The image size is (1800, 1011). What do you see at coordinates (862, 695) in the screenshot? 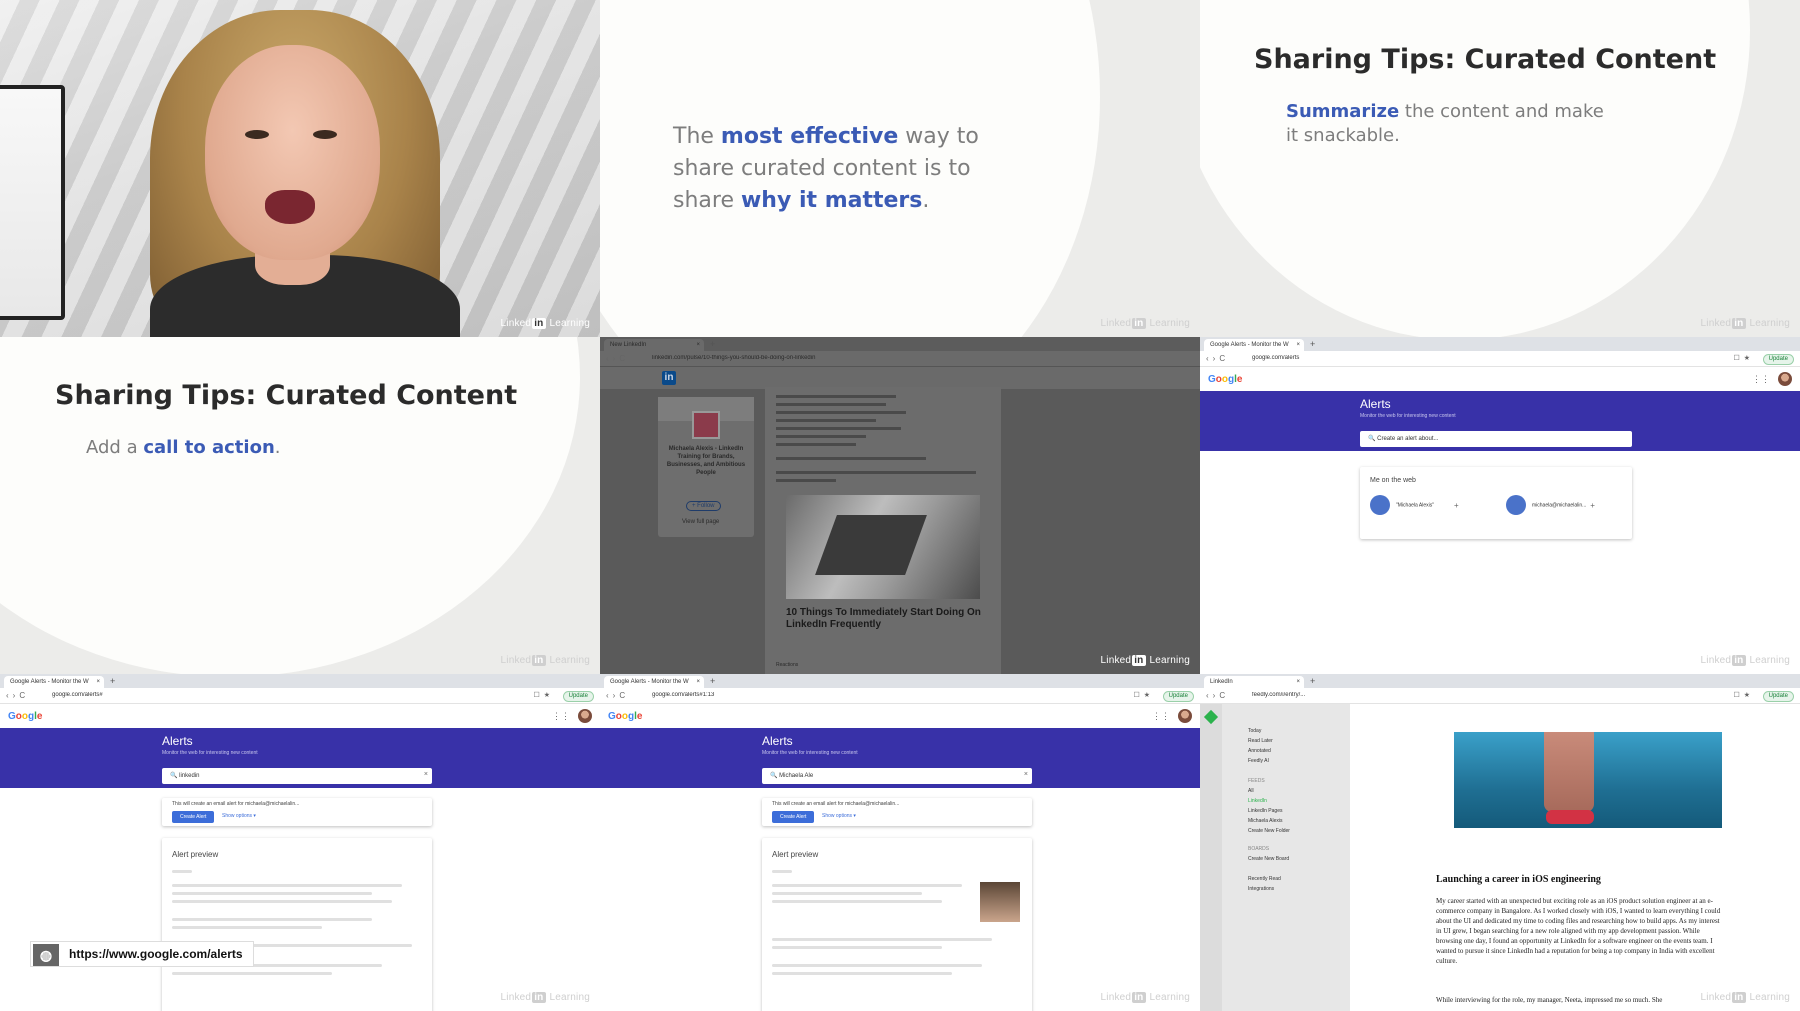
I see `address-bar: google.com/alerts#1:13` at bounding box center [862, 695].